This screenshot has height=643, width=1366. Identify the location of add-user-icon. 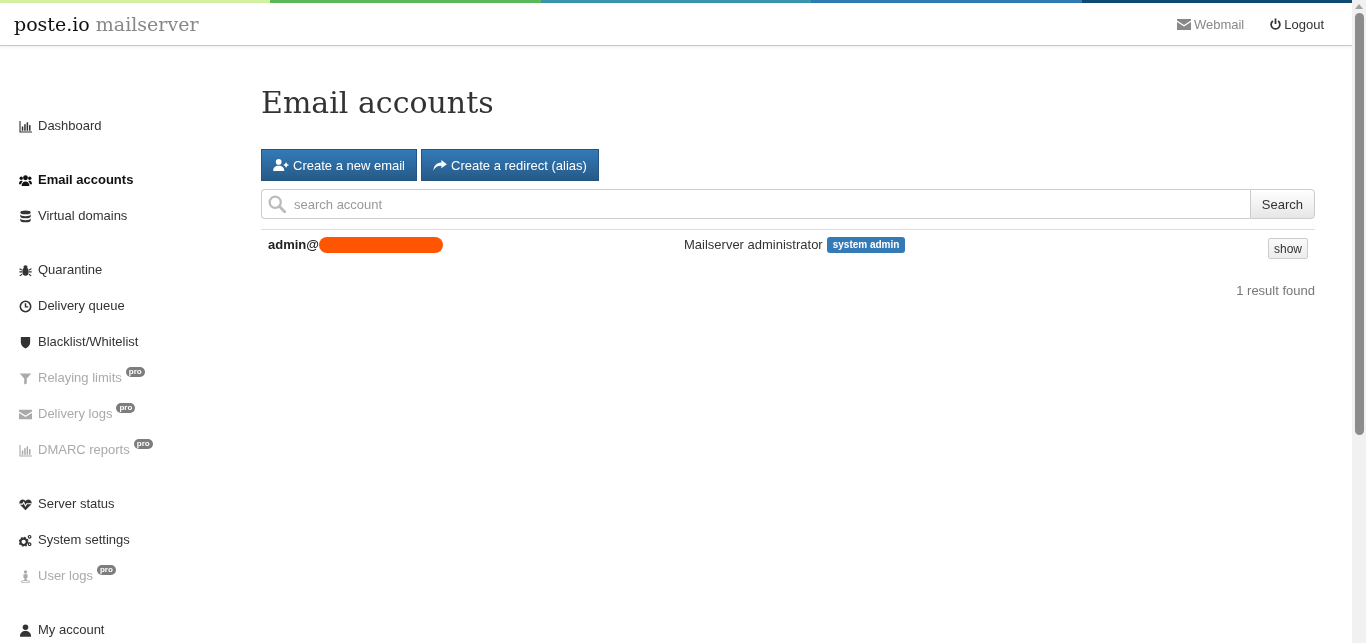
(281, 165).